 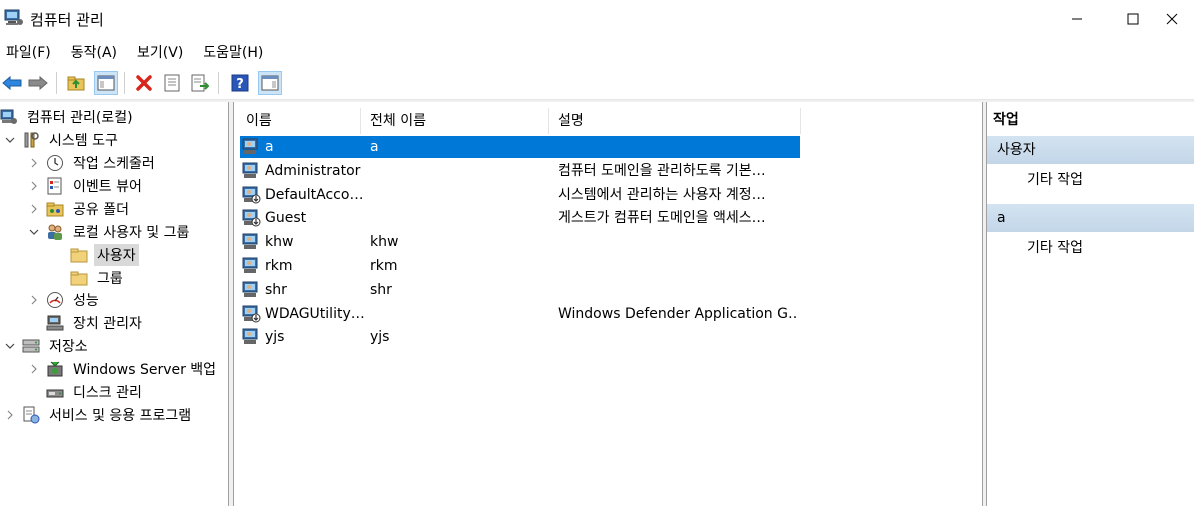 I want to click on close-button, so click(x=1180, y=19).